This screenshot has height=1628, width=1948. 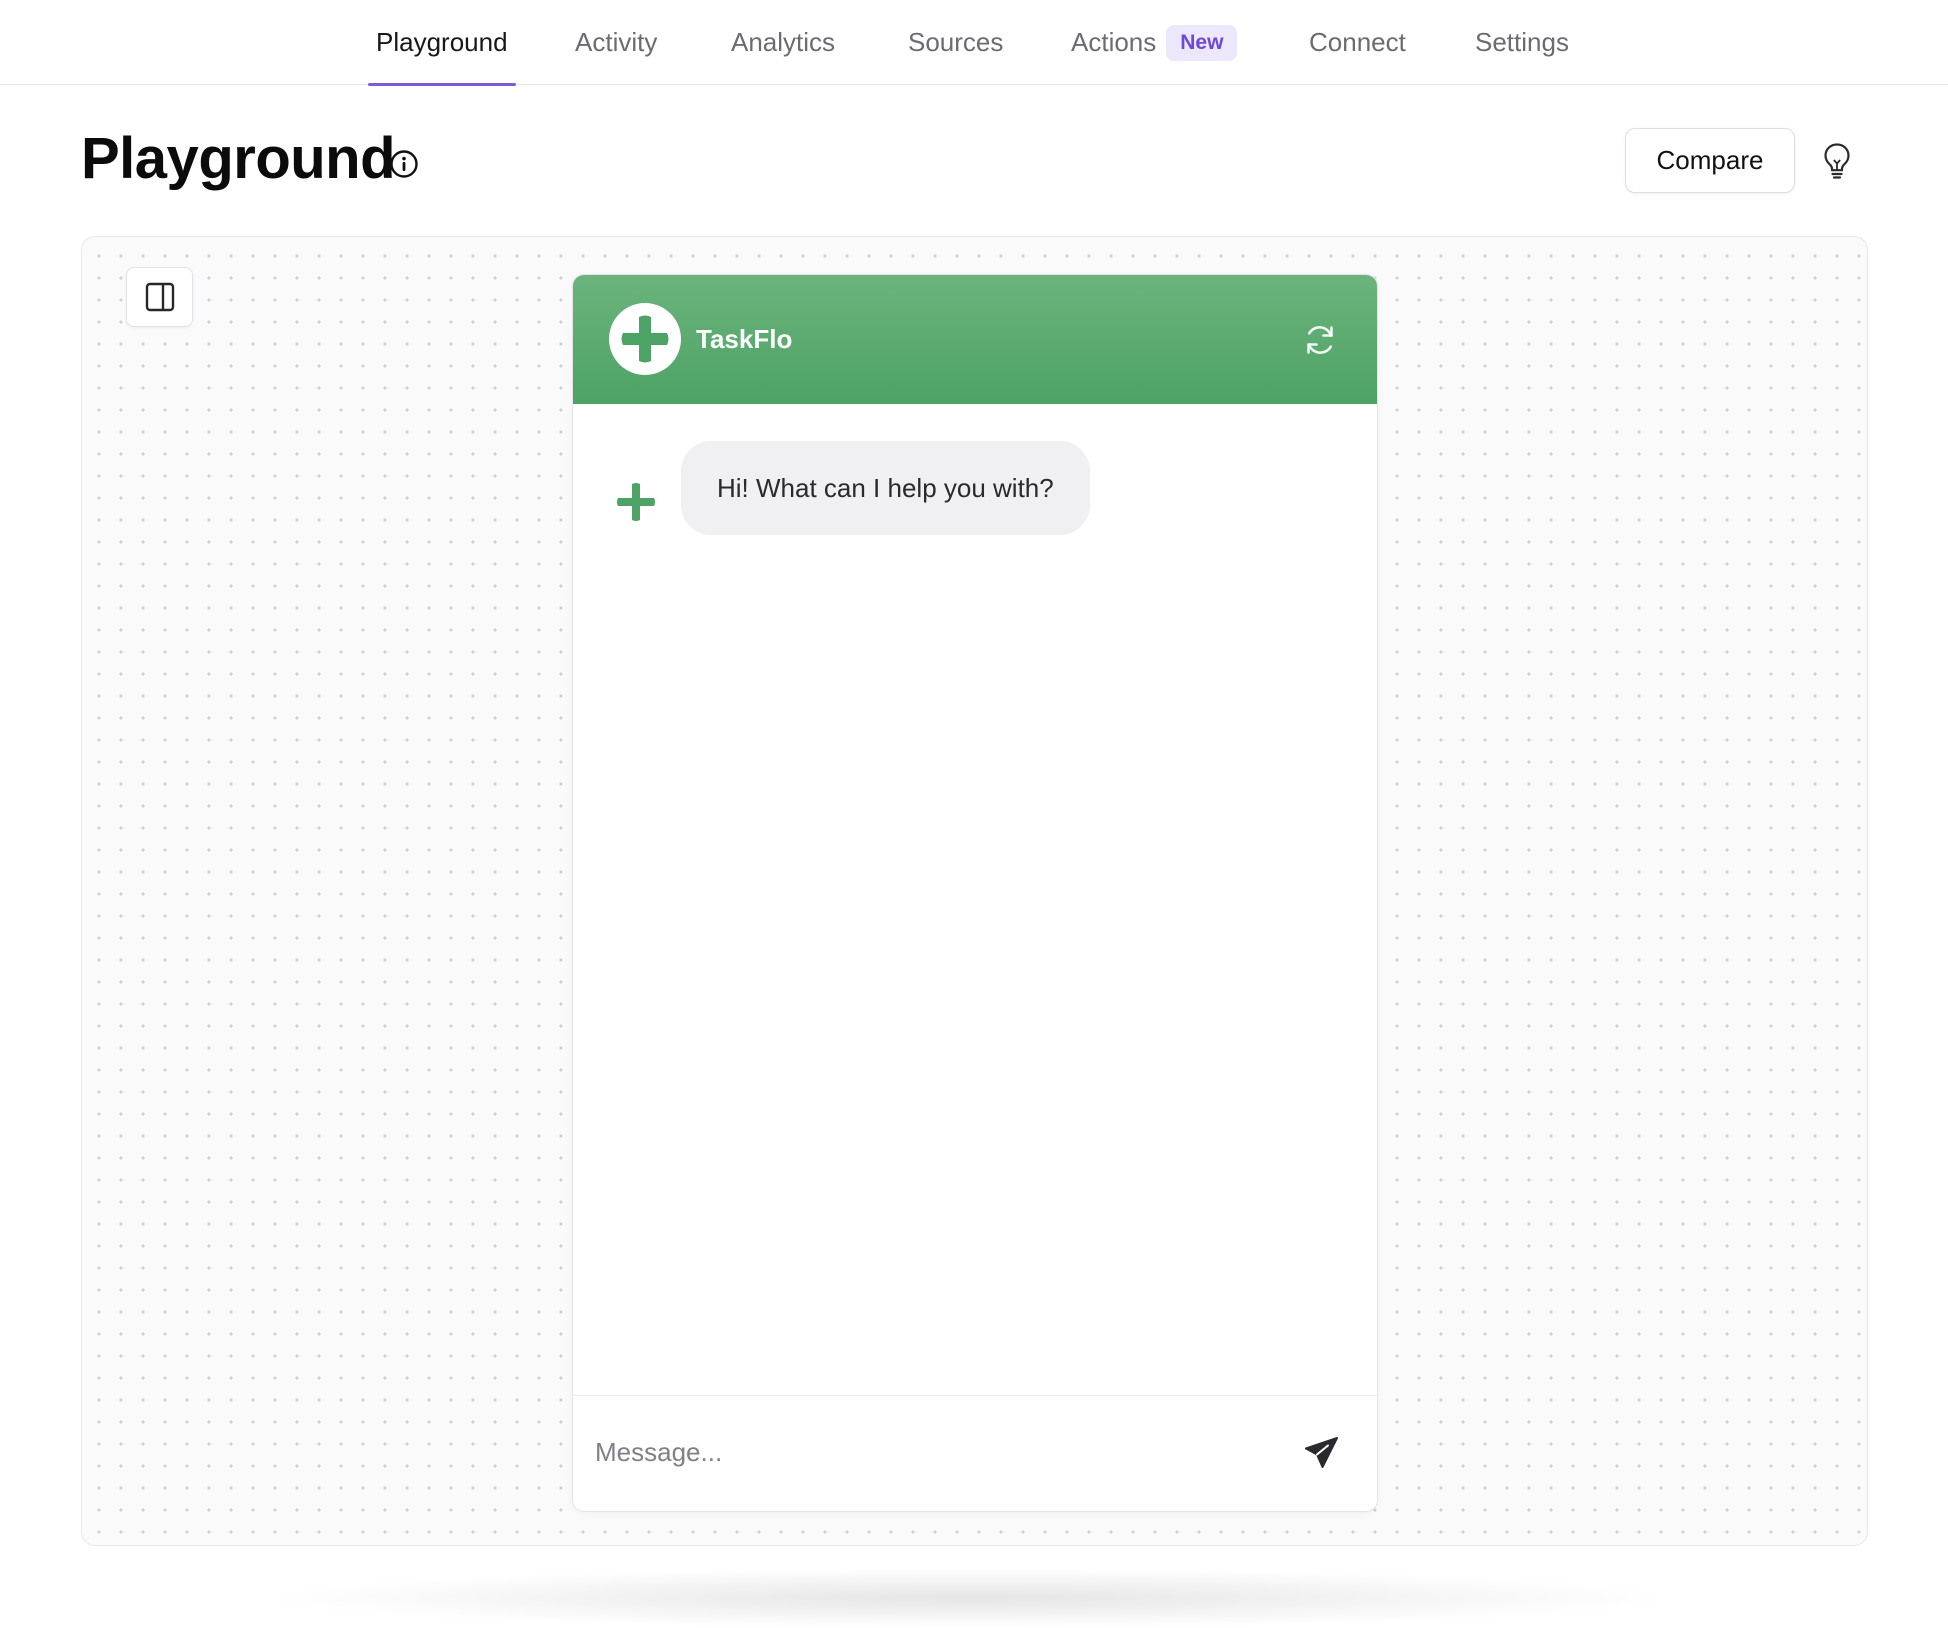 I want to click on sidebar-toggle-button, so click(x=159, y=297).